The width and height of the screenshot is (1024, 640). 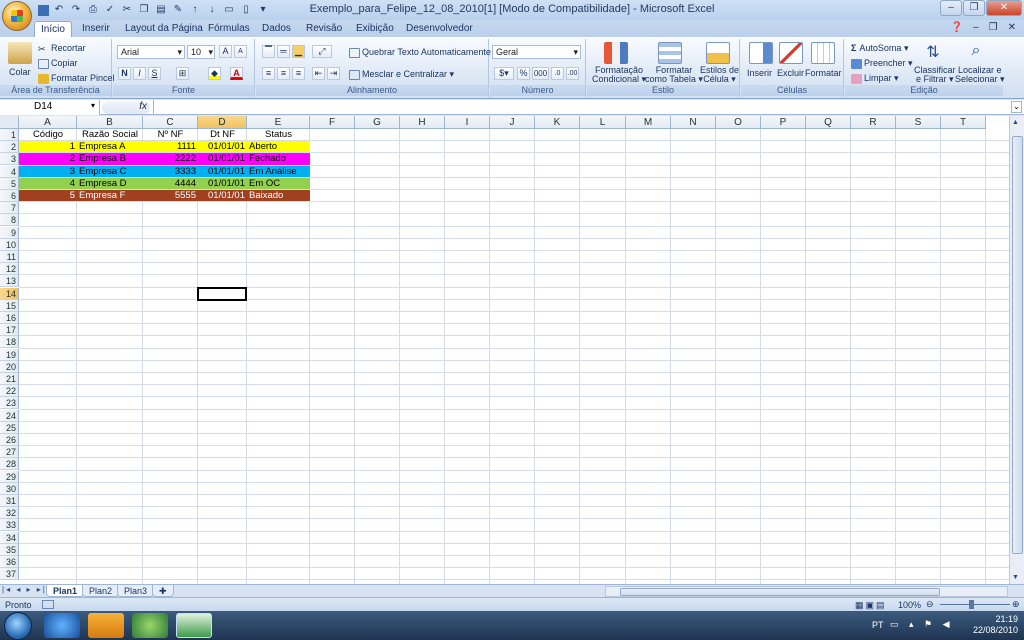 I want to click on column-header-k: K, so click(x=557, y=122).